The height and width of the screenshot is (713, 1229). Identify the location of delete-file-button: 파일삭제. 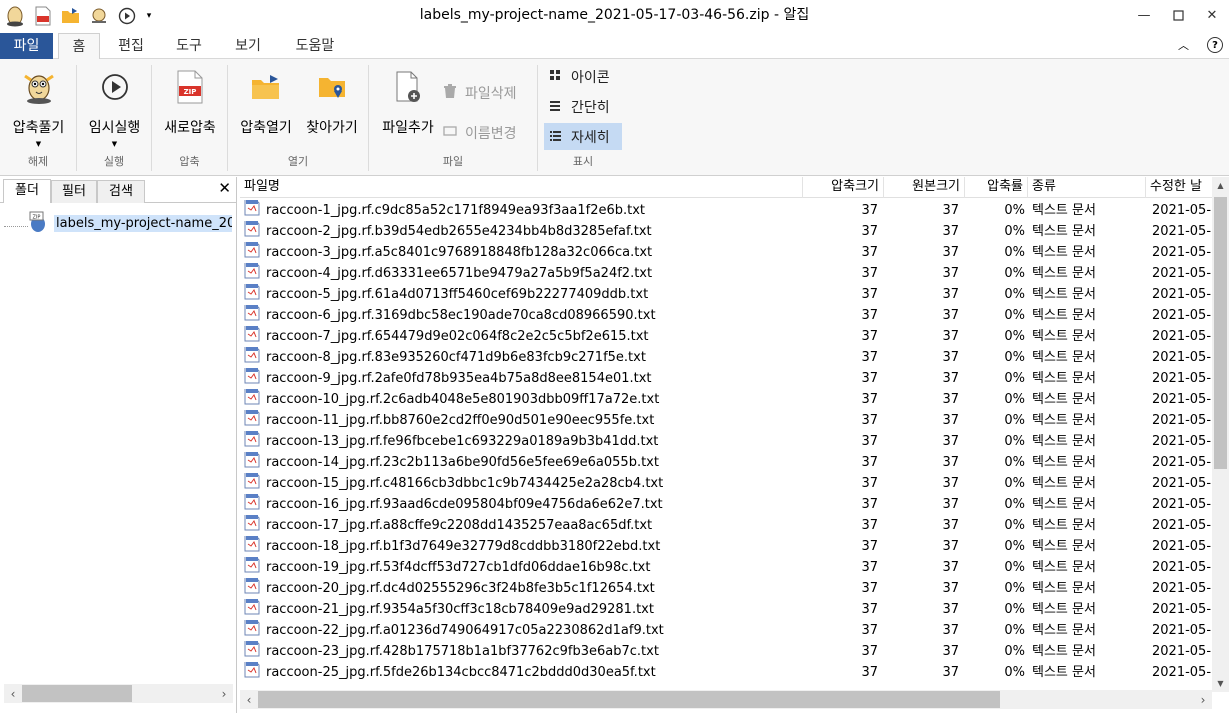
(480, 93).